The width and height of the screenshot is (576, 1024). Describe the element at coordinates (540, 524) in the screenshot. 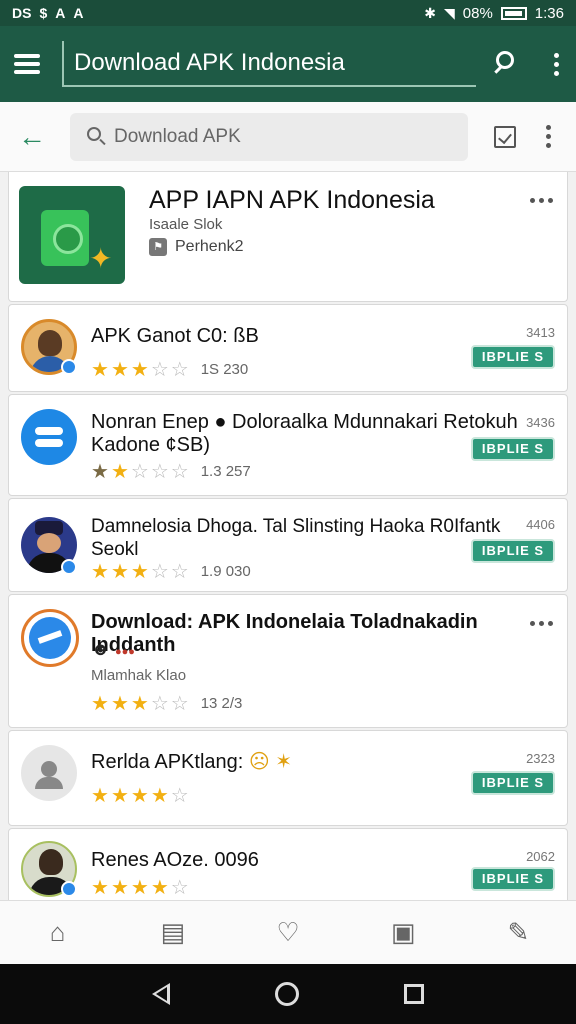

I see `app-size: 4406` at that location.